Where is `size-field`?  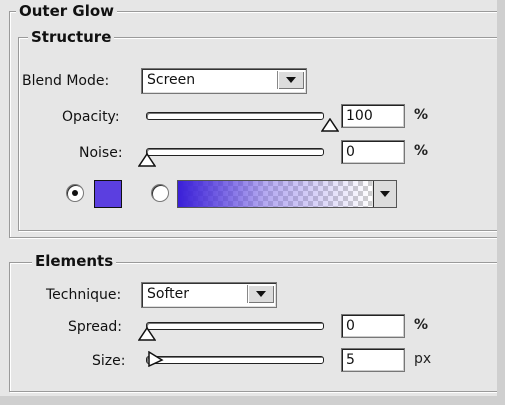
size-field is located at coordinates (373, 360).